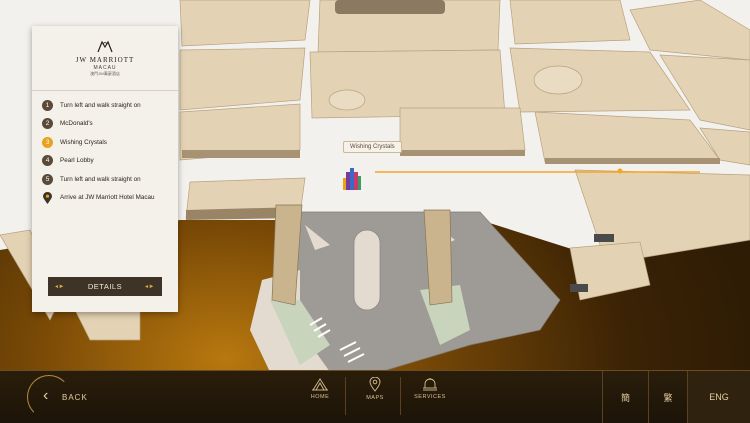  I want to click on route-step: 5 Turn left and walk straight on, so click(108, 179).